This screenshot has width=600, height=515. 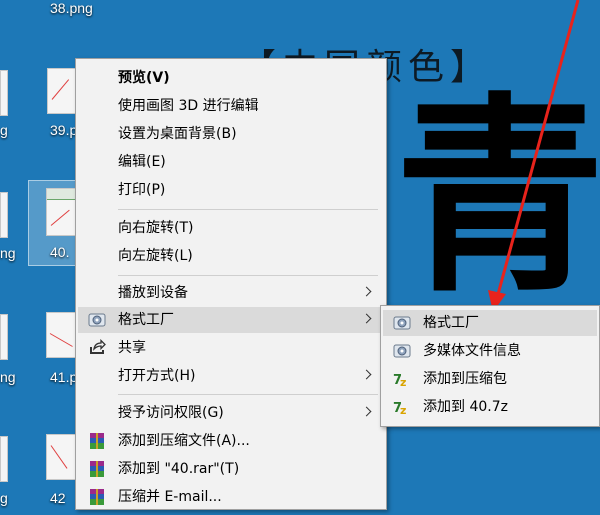 What do you see at coordinates (490, 379) in the screenshot?
I see `submenu-item-add-to-archive: 7z 添加到压缩包` at bounding box center [490, 379].